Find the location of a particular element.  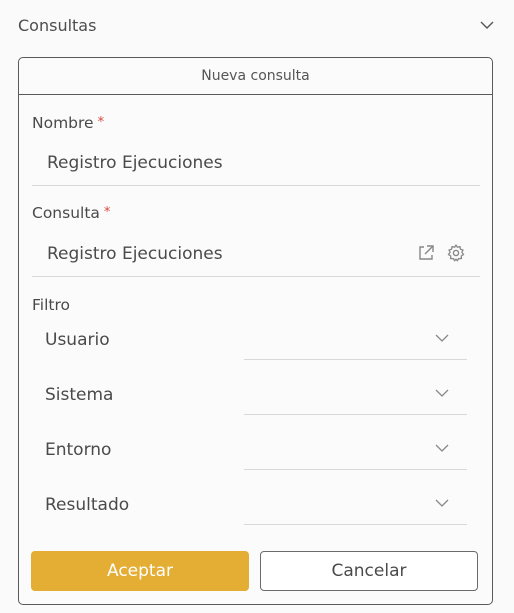

select-resultado: Resultado is located at coordinates (256, 504).